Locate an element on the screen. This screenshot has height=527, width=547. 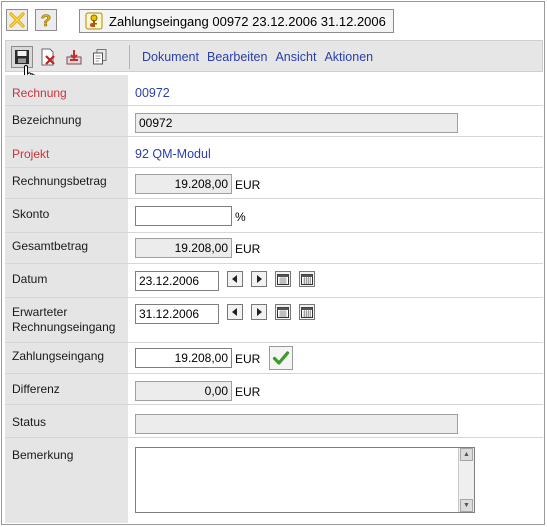
toolbar: Dokument Bearbeiten Ansicht Aktionen is located at coordinates (274, 62).